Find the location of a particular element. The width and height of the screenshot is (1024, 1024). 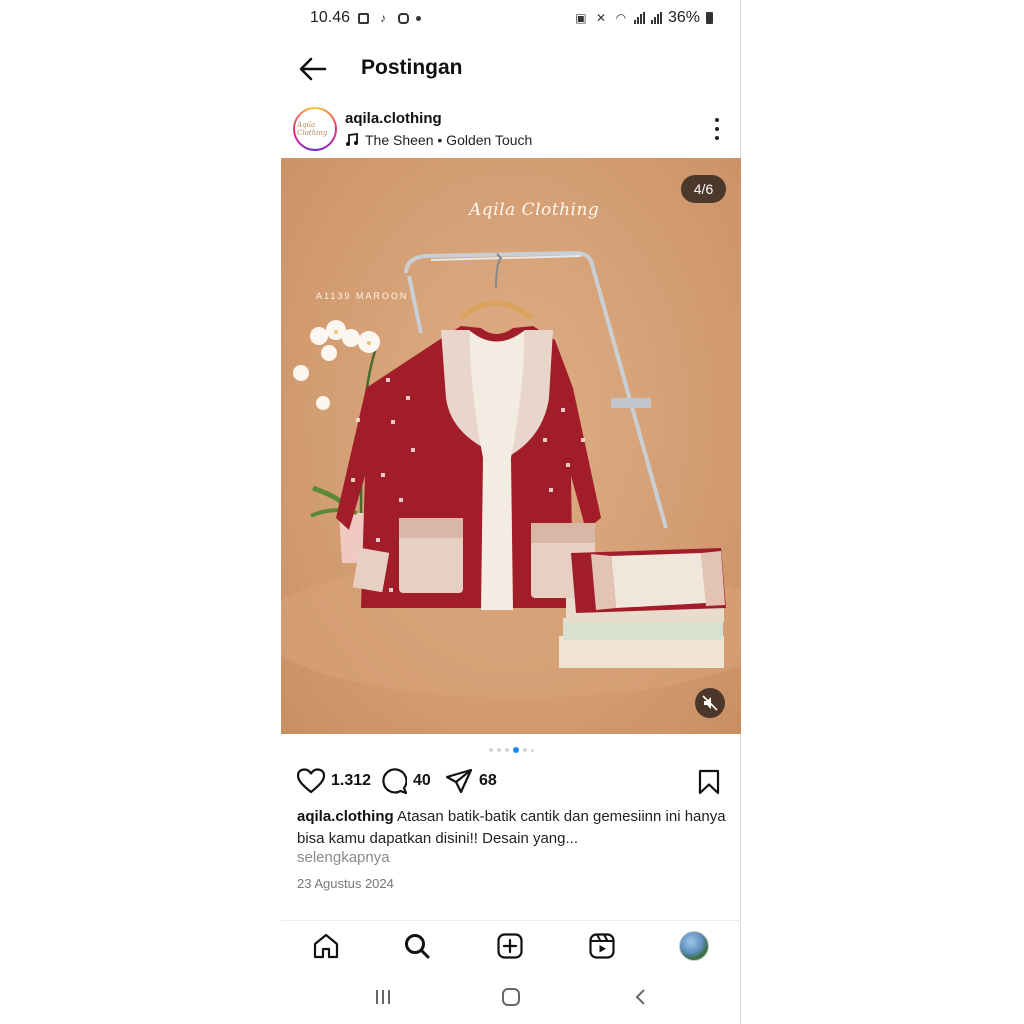

wifi-icon: ◠ is located at coordinates (621, 18).